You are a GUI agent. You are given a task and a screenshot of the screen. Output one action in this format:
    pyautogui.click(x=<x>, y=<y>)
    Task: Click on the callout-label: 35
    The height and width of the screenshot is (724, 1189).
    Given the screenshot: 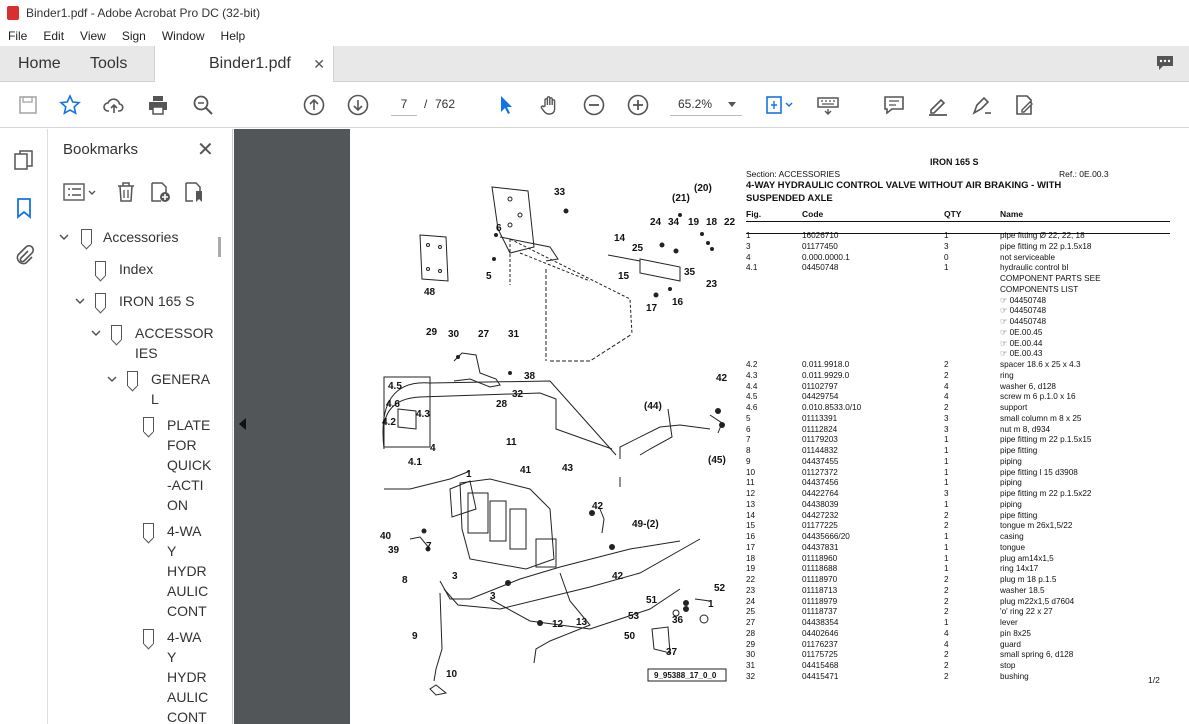 What is the action you would take?
    pyautogui.click(x=690, y=272)
    